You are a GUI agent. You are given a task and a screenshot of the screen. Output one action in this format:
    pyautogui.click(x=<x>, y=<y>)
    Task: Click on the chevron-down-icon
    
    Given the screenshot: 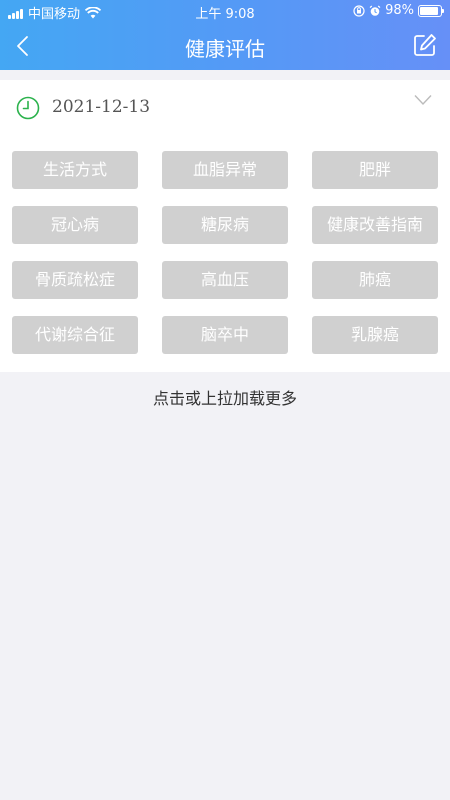 What is the action you would take?
    pyautogui.click(x=423, y=100)
    